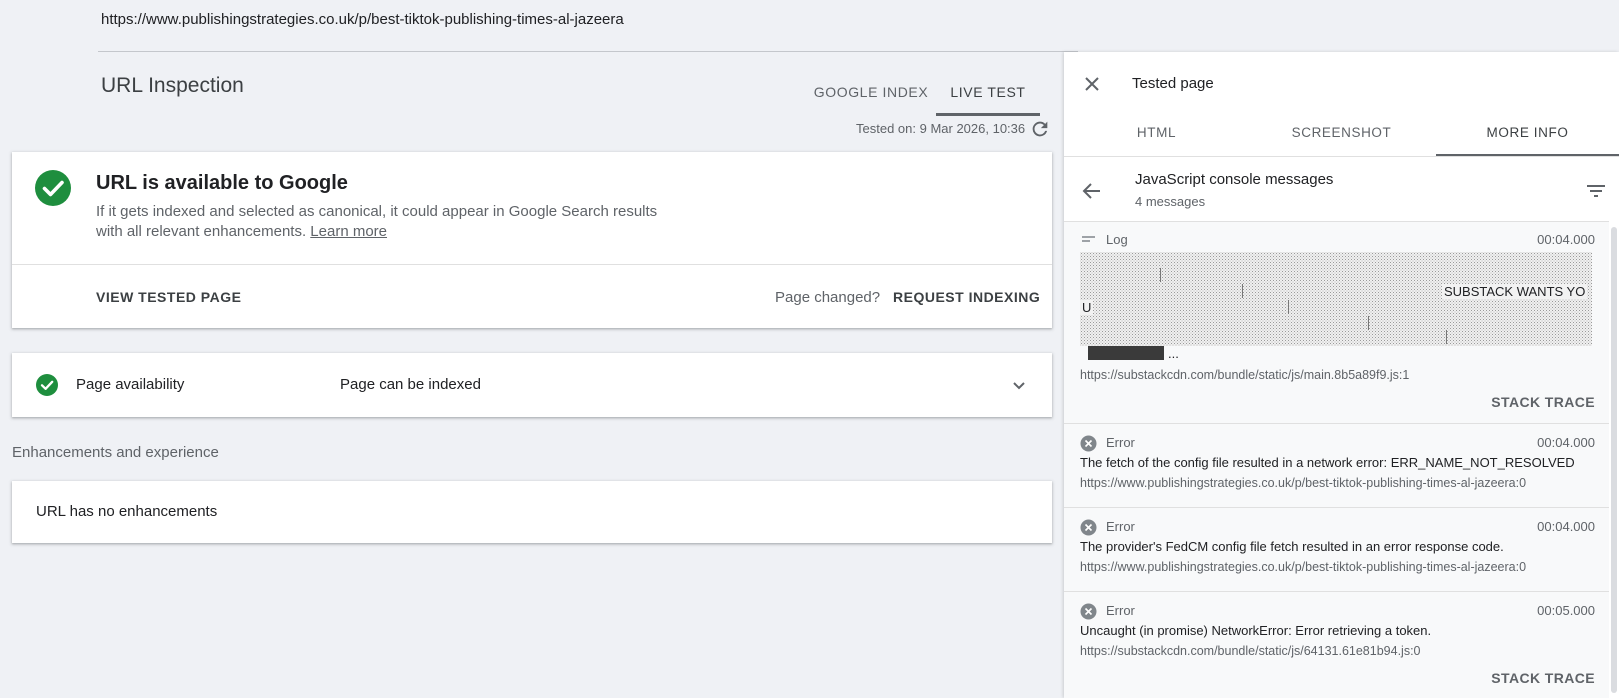  Describe the element at coordinates (1566, 610) in the screenshot. I see `message-timestamp: 00:05.000` at that location.